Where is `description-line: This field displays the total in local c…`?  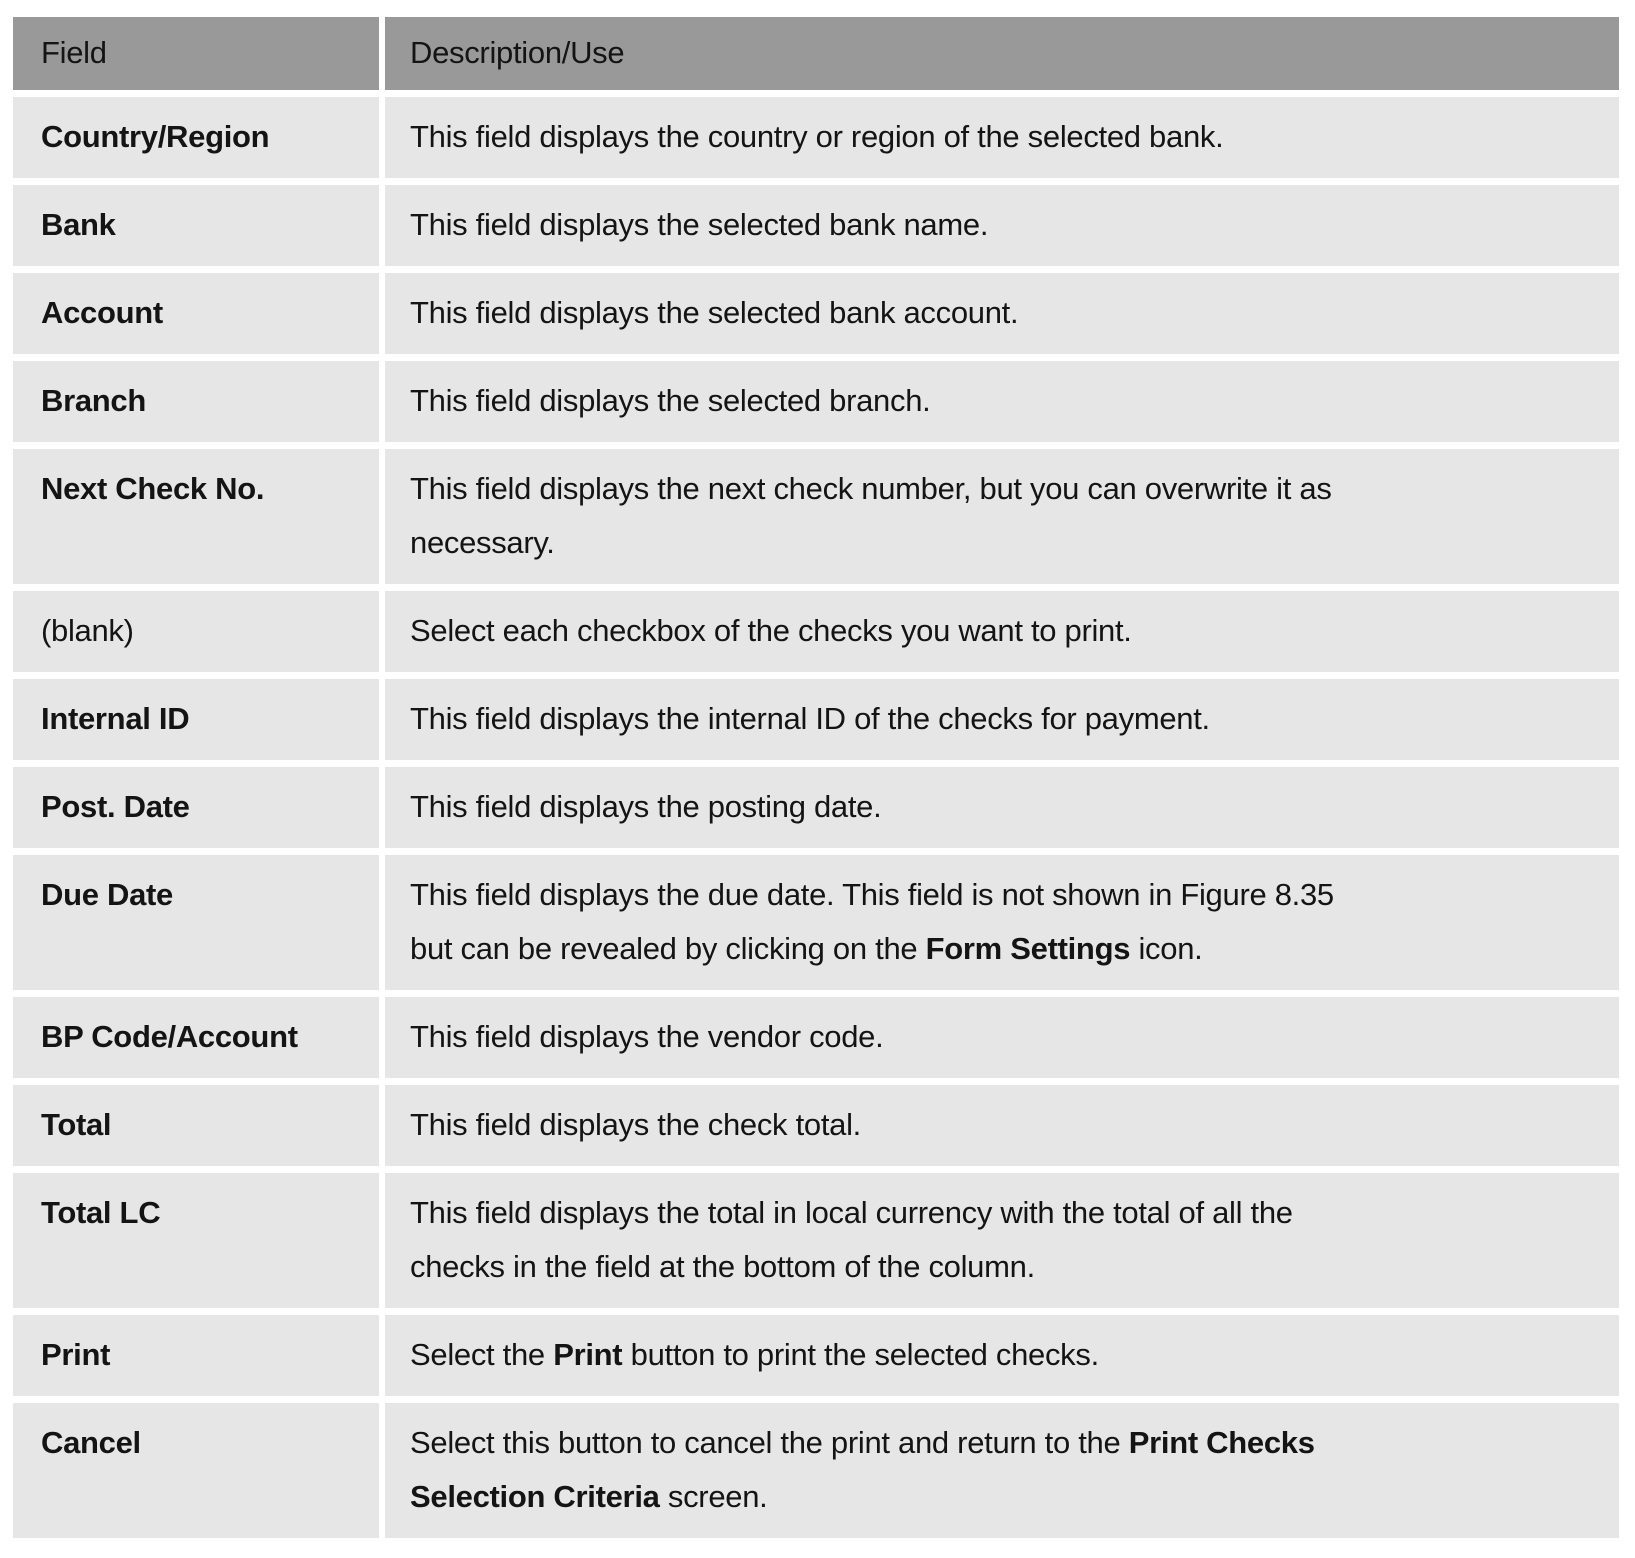 description-line: This field displays the total in local c… is located at coordinates (1014, 1213).